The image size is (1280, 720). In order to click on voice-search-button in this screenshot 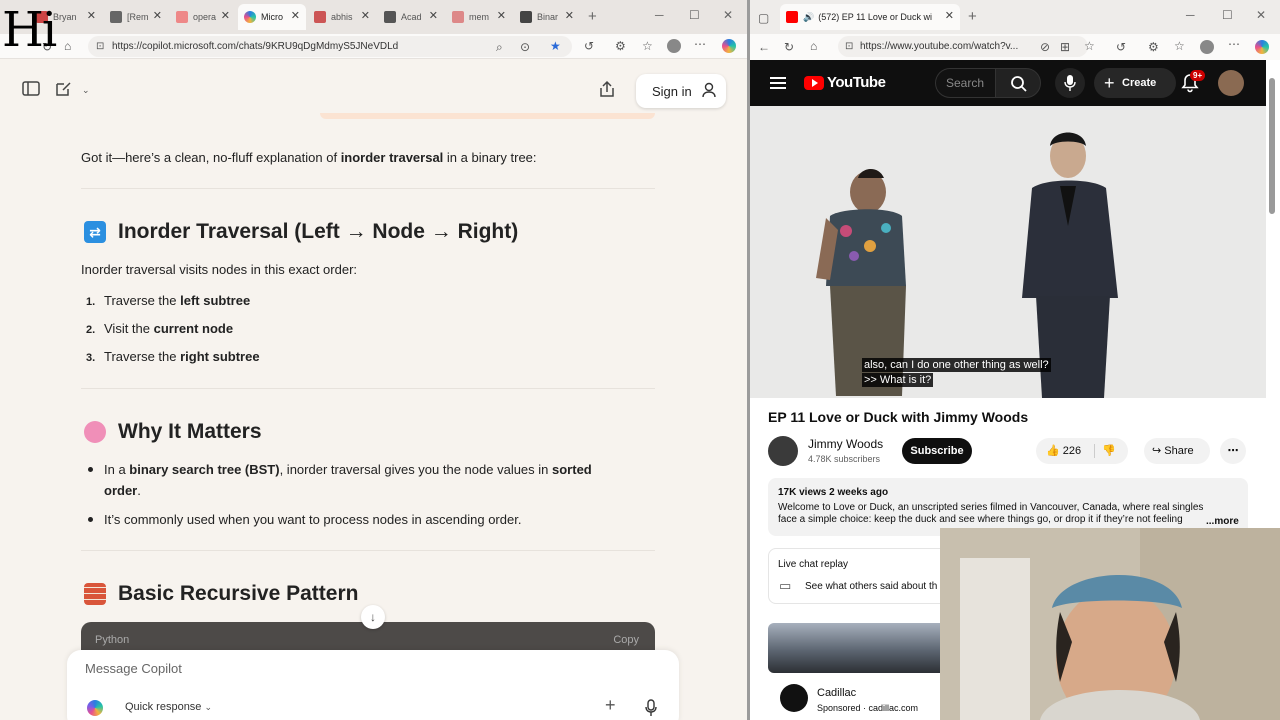, I will do `click(1070, 83)`.